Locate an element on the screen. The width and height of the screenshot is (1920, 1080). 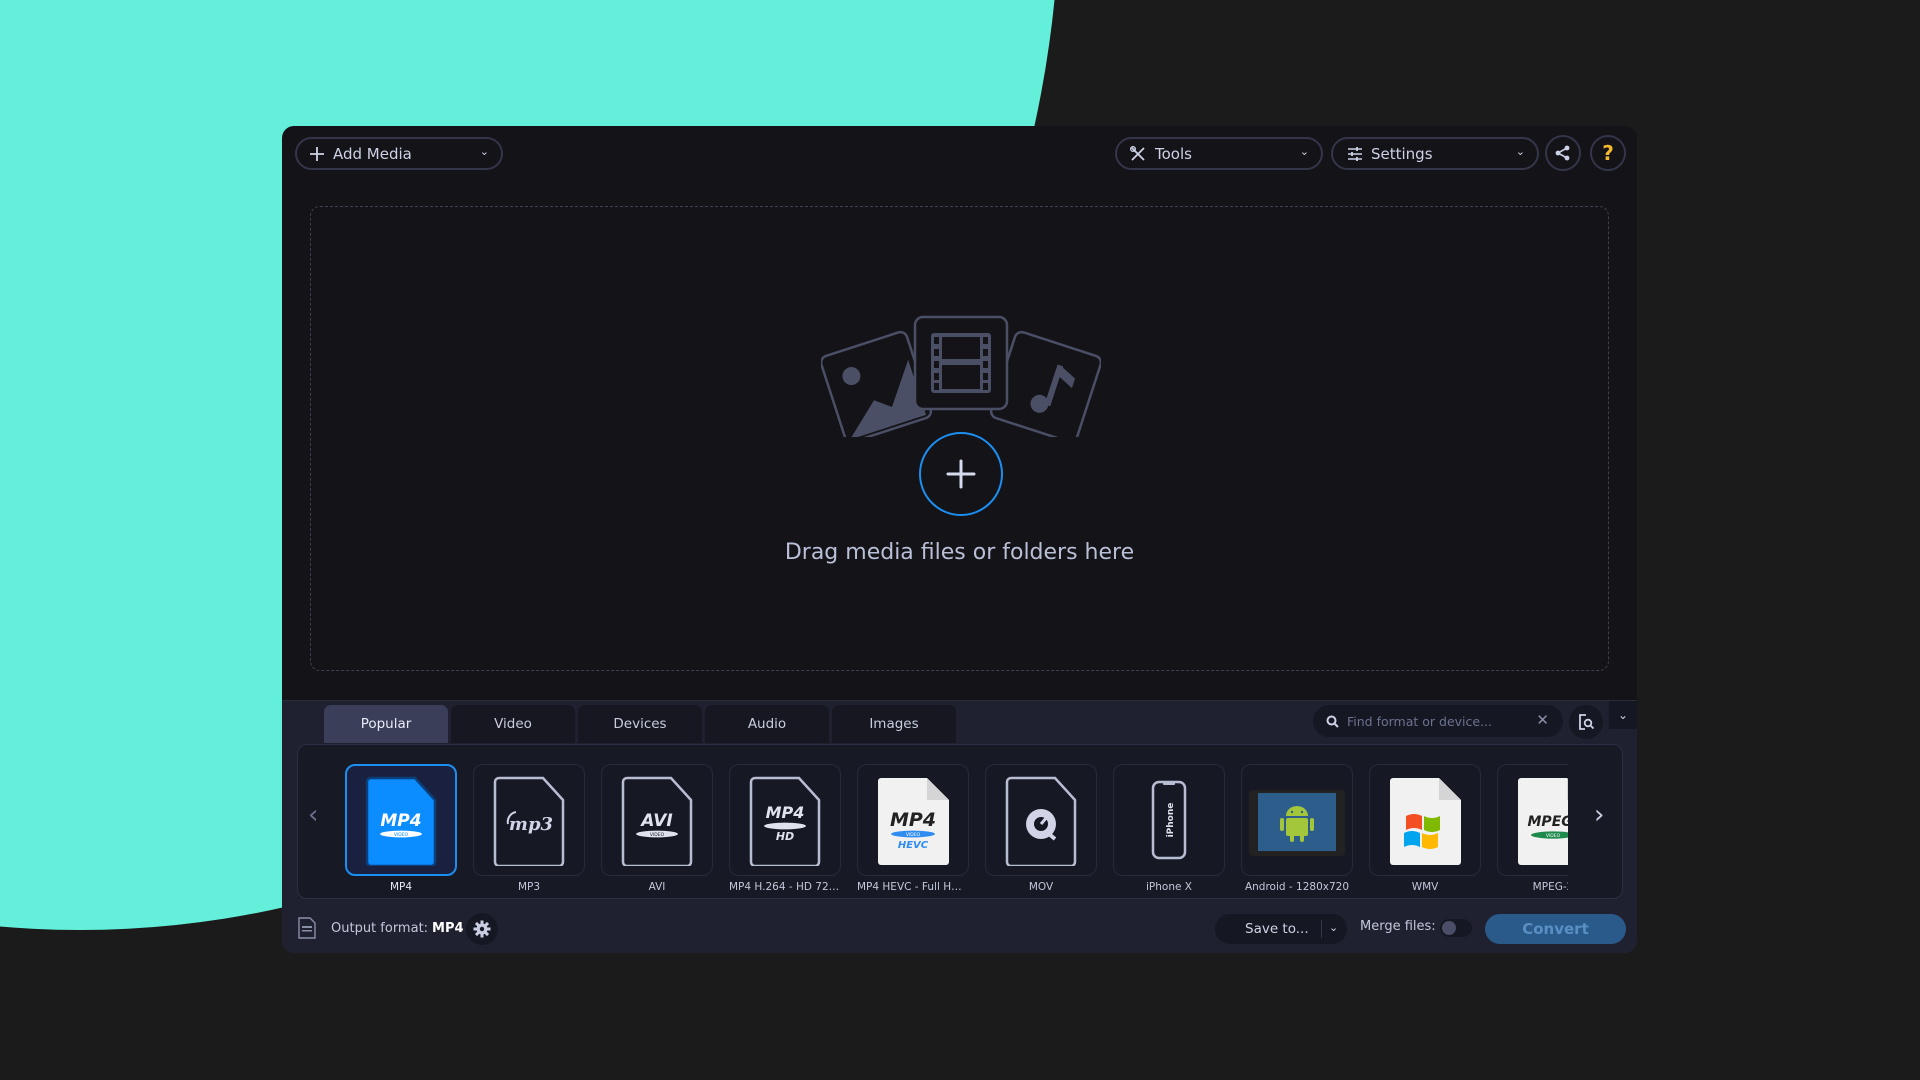
tools-label: Tools is located at coordinates (1173, 153).